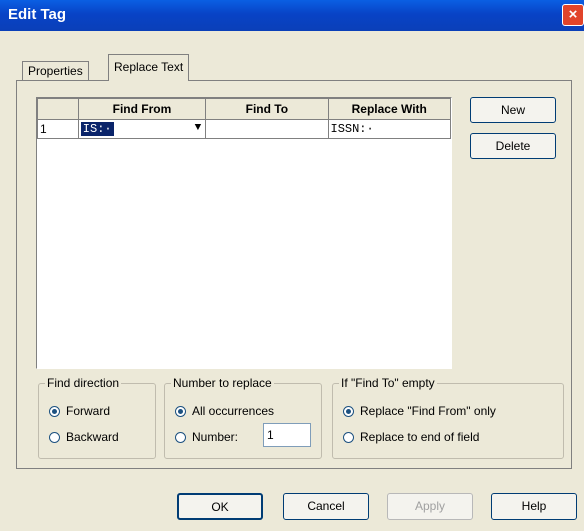  I want to click on tab-replace-text: Replace Text, so click(149, 67).